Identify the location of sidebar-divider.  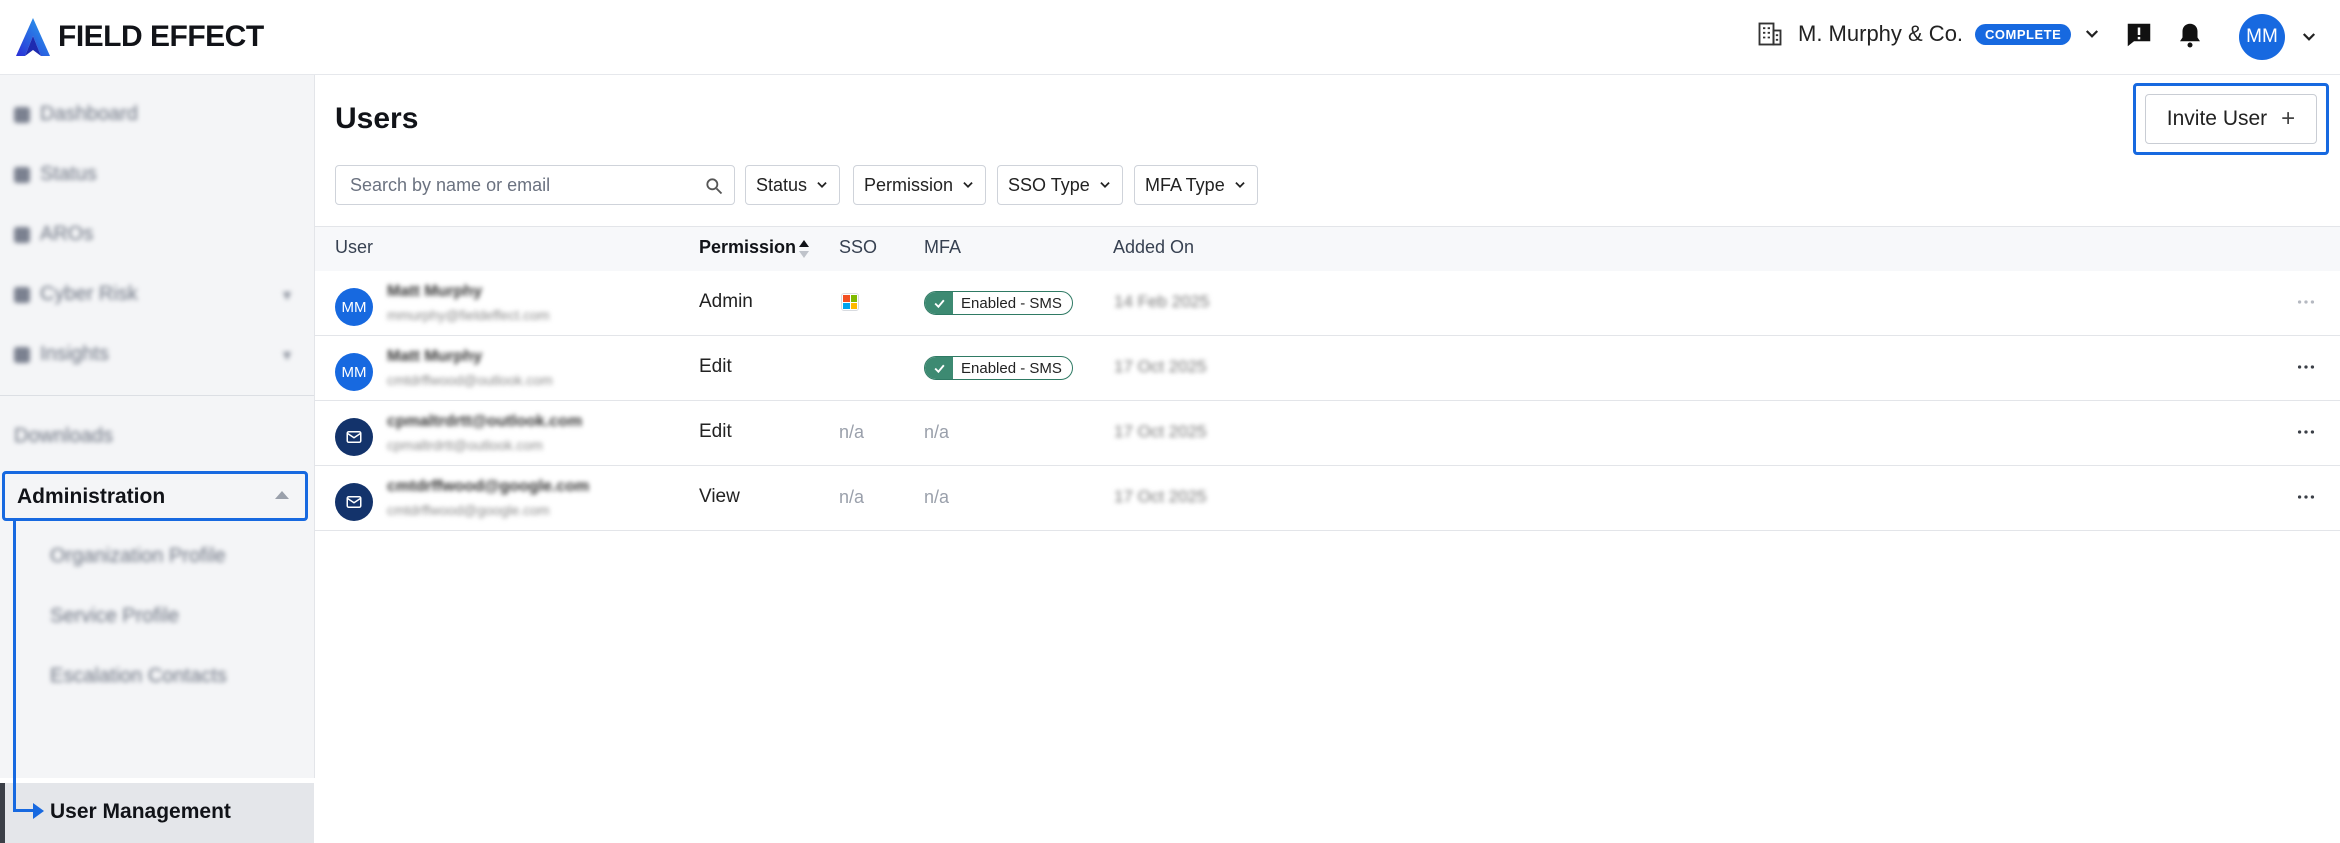
(157, 395).